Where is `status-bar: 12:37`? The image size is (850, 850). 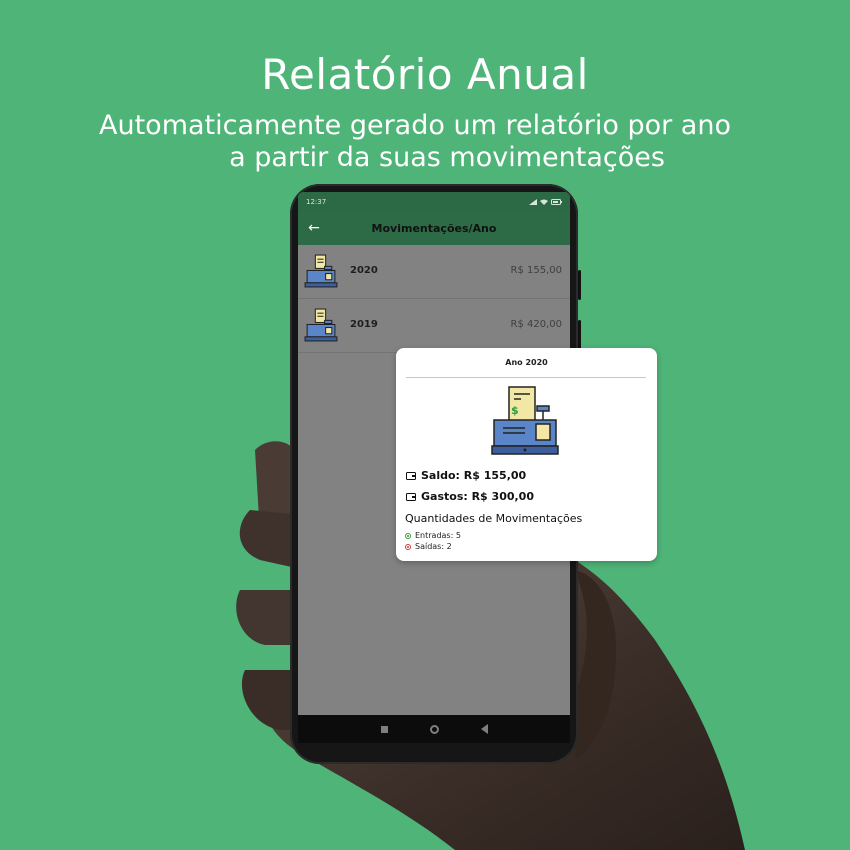 status-bar: 12:37 is located at coordinates (434, 202).